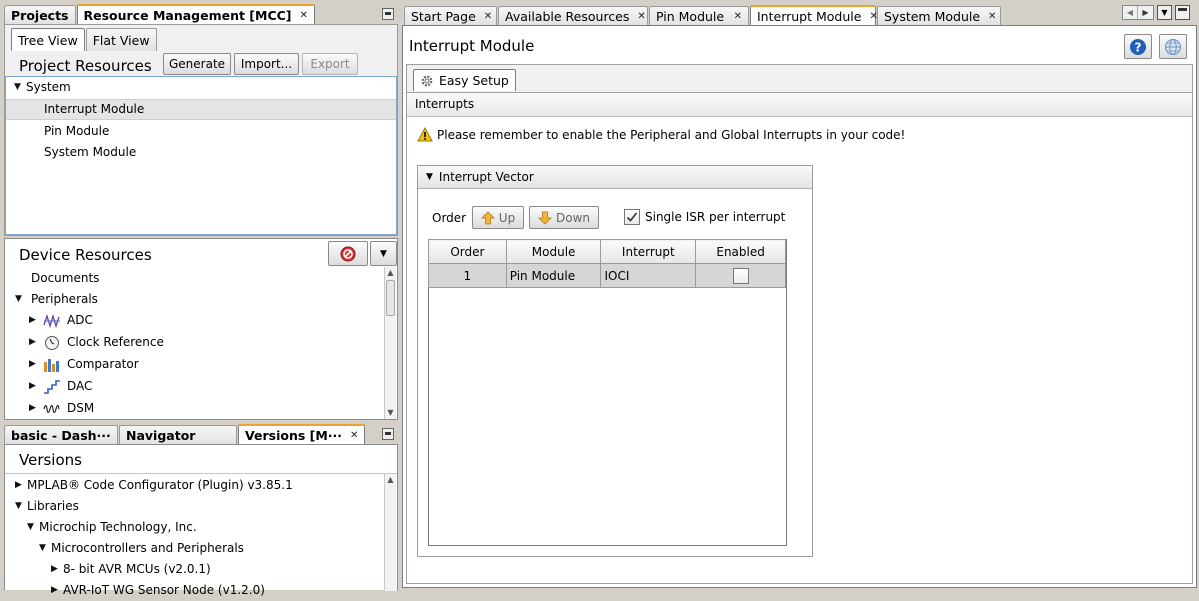 The height and width of the screenshot is (601, 1199). What do you see at coordinates (195, 14) in the screenshot?
I see `tab-resource-management: Resource Management [MCC] ✕` at bounding box center [195, 14].